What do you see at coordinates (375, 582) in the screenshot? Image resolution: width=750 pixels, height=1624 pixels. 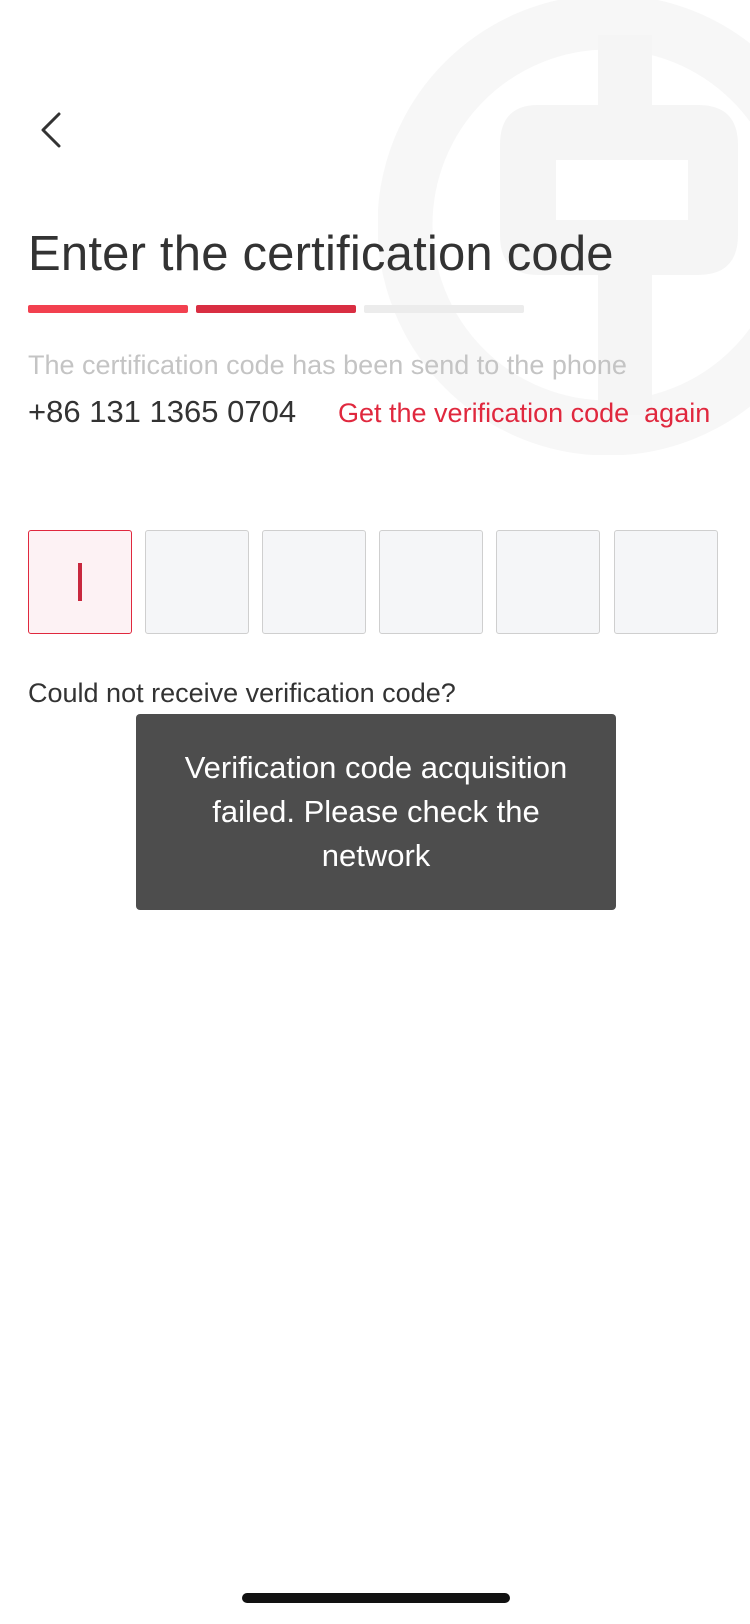 I see `code-input-group` at bounding box center [375, 582].